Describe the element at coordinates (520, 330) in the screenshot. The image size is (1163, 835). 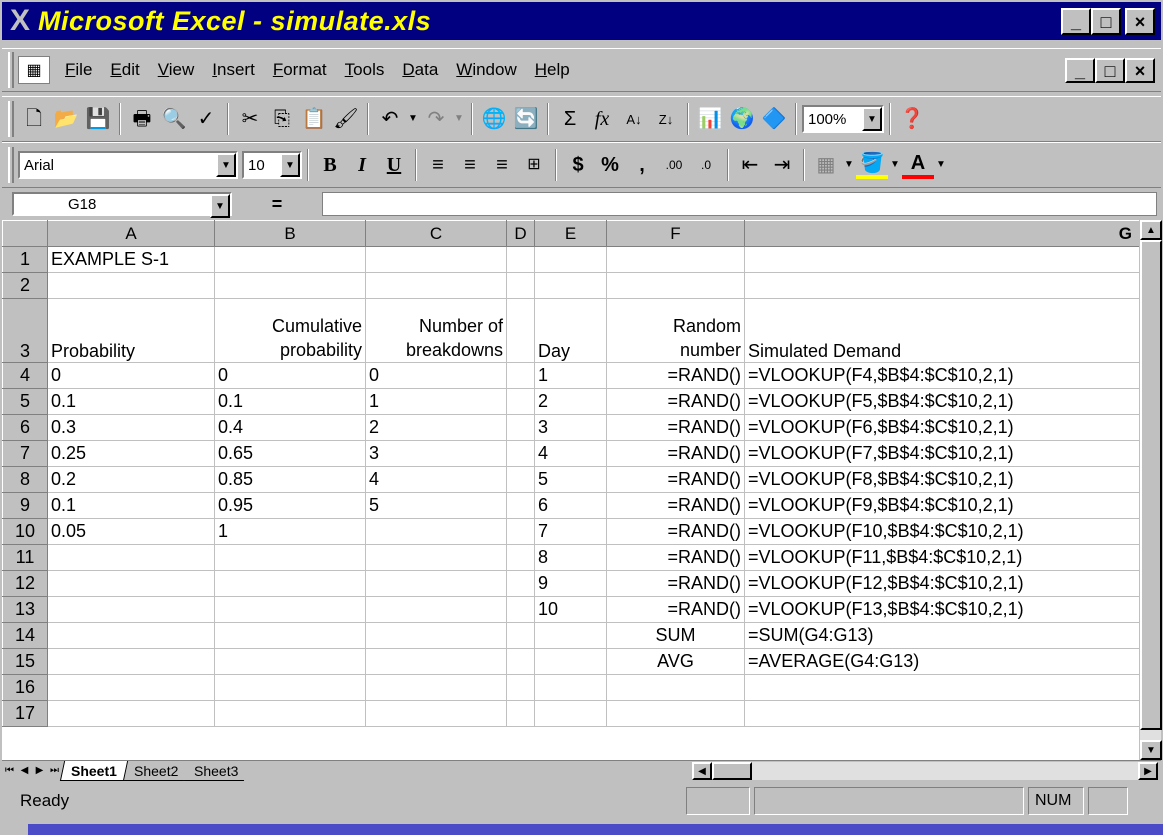
I see `cell-d3` at that location.